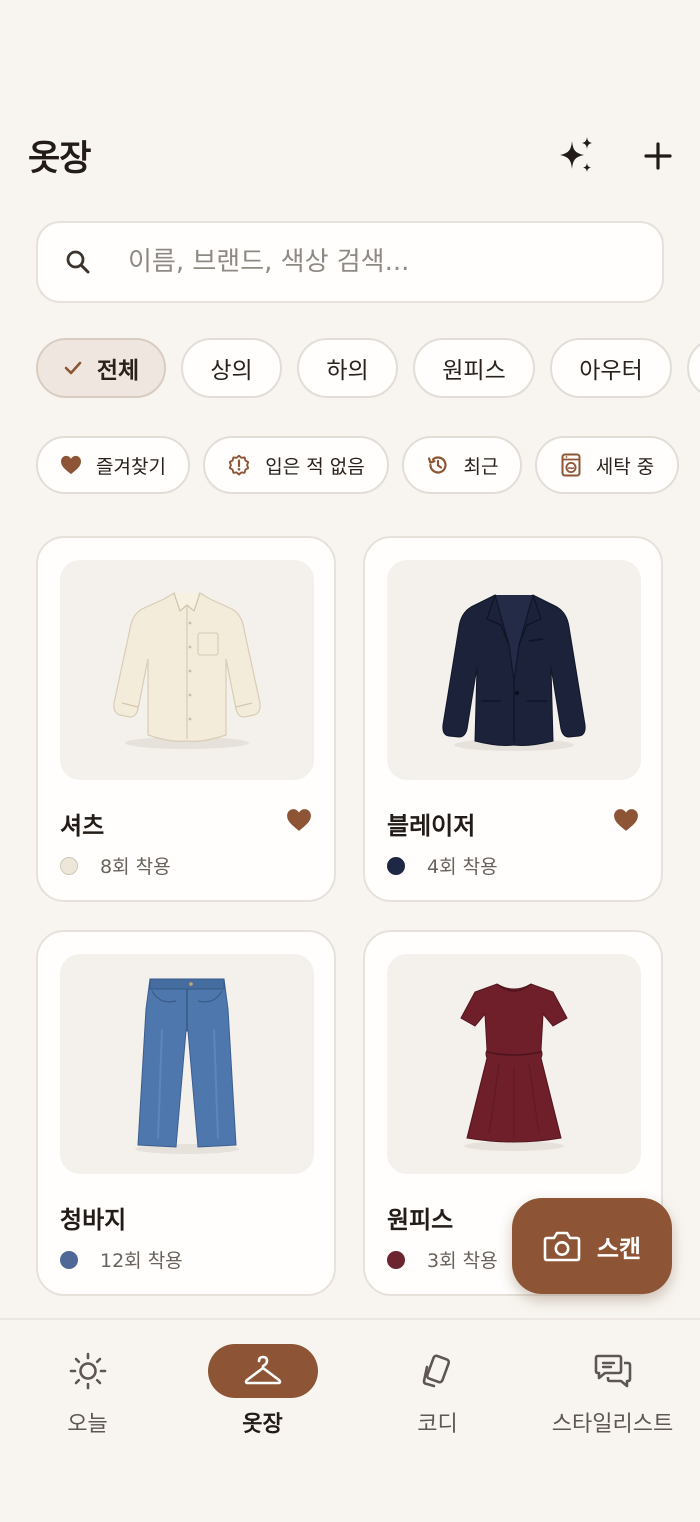  What do you see at coordinates (462, 465) in the screenshot?
I see `filter-chip-recent: 최근` at bounding box center [462, 465].